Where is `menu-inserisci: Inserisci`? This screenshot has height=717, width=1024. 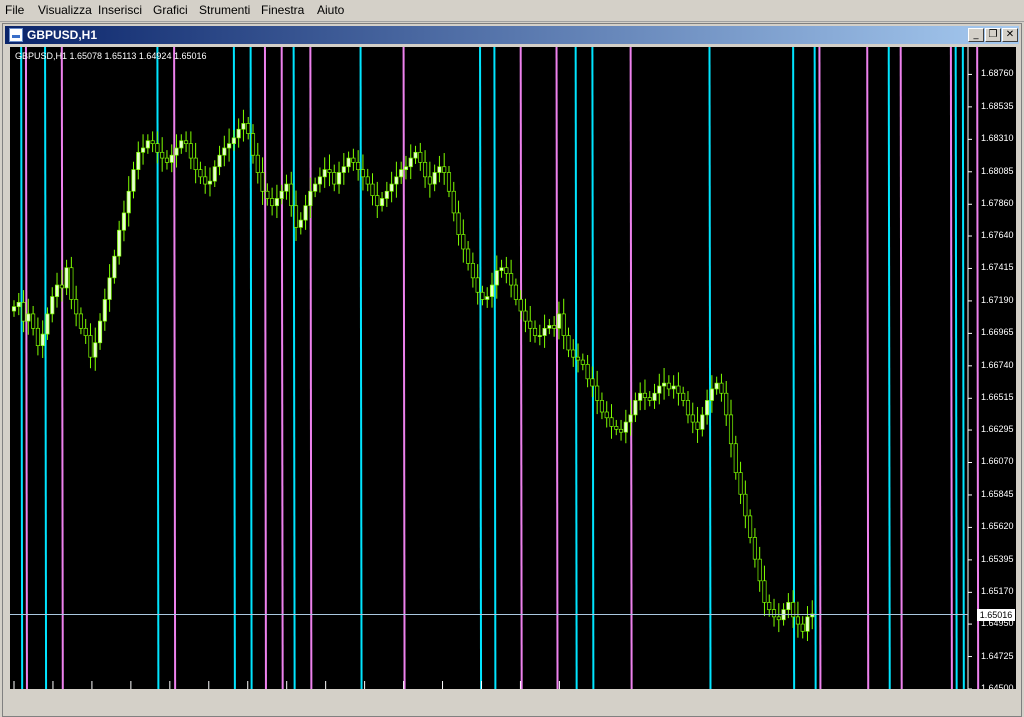
menu-inserisci: Inserisci is located at coordinates (120, 10).